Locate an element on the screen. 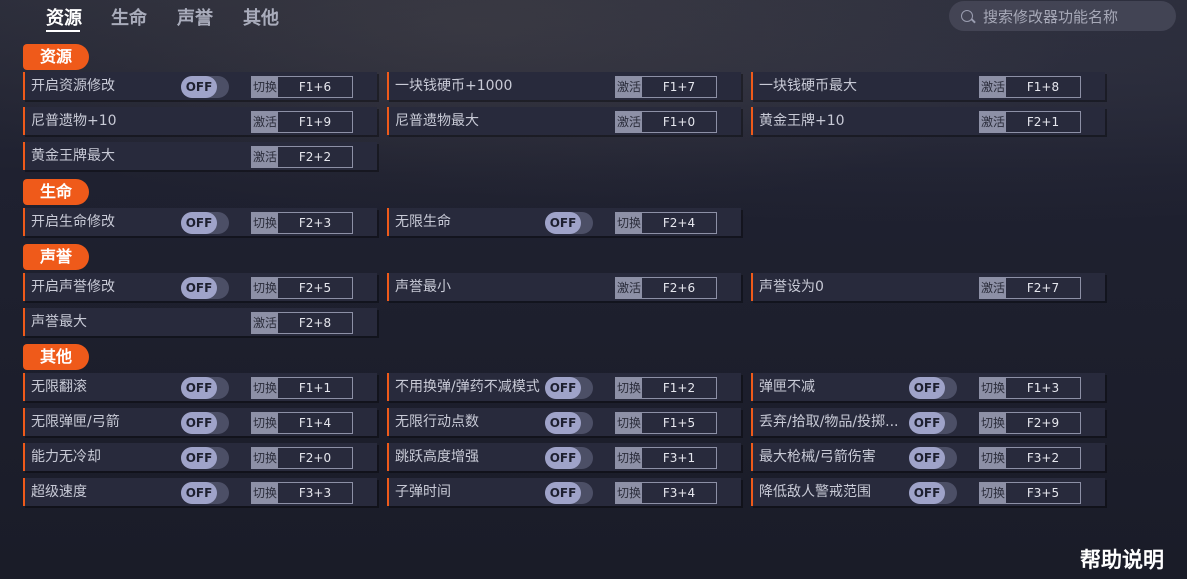  hotkey-box: 切换 F2+9 is located at coordinates (1030, 423).